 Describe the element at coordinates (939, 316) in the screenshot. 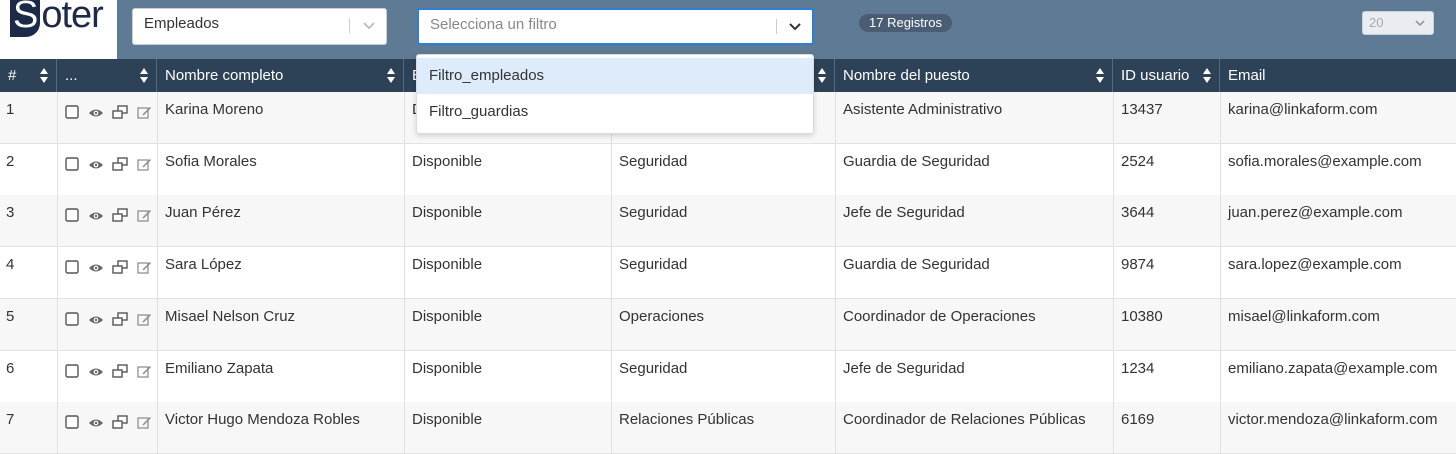

I see `cell-puesto: Coordinador de Operaciones` at that location.